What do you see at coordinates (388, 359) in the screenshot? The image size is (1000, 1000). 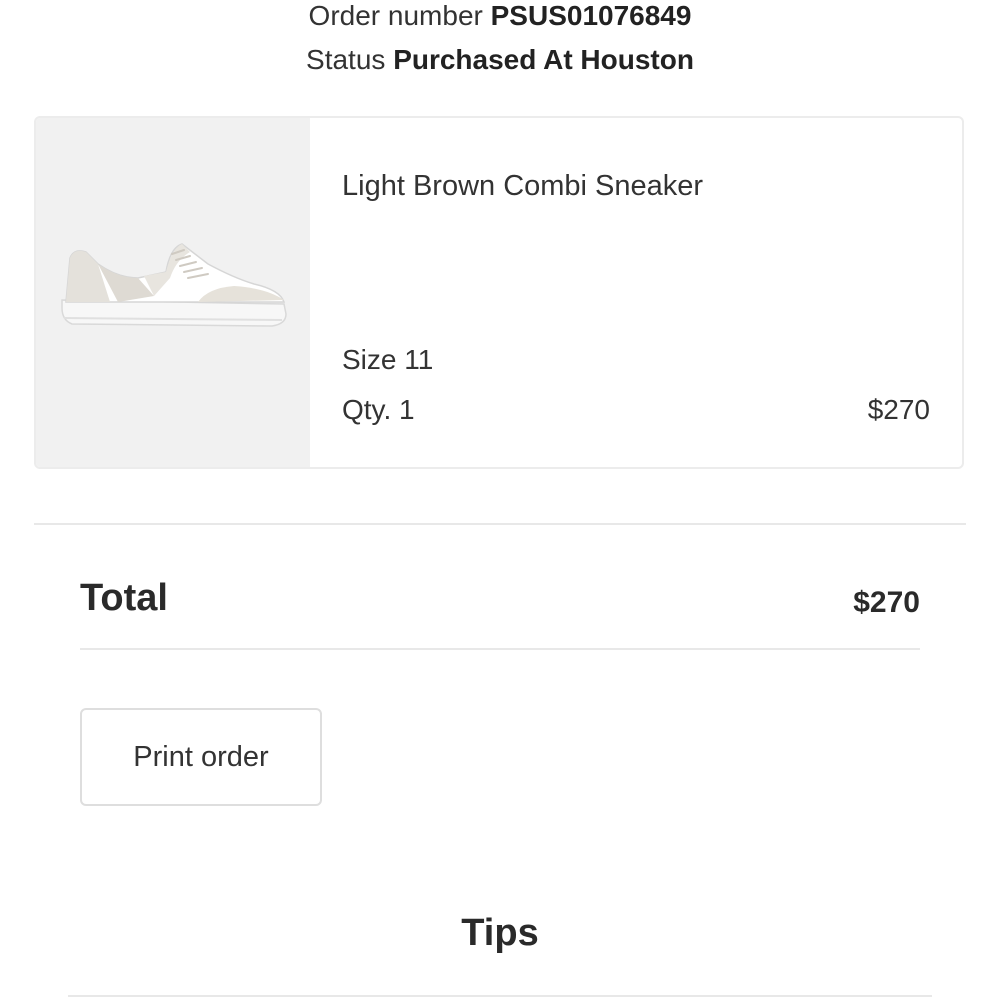 I see `product-size: Size 11` at bounding box center [388, 359].